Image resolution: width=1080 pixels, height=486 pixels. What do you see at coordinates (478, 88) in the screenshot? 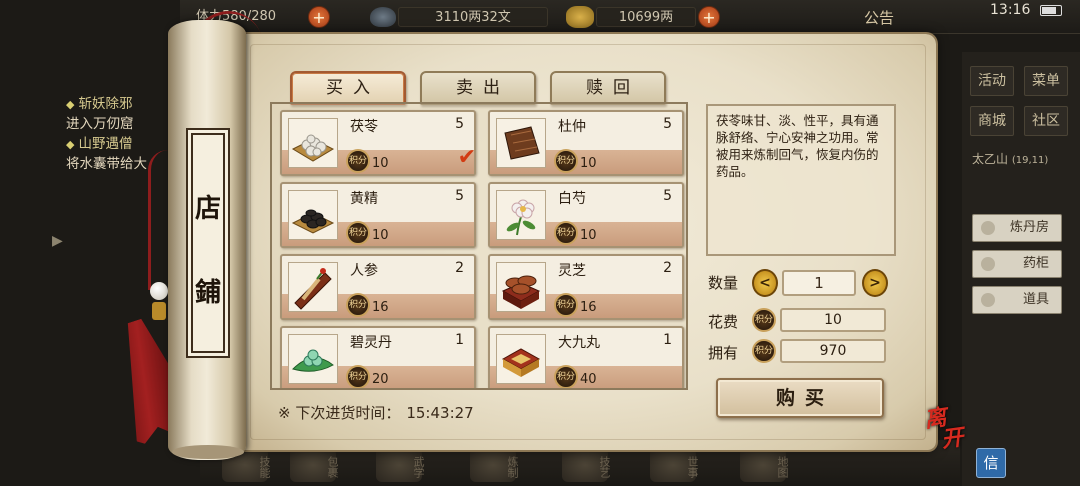
I see `tab-sell: 卖出` at bounding box center [478, 88].